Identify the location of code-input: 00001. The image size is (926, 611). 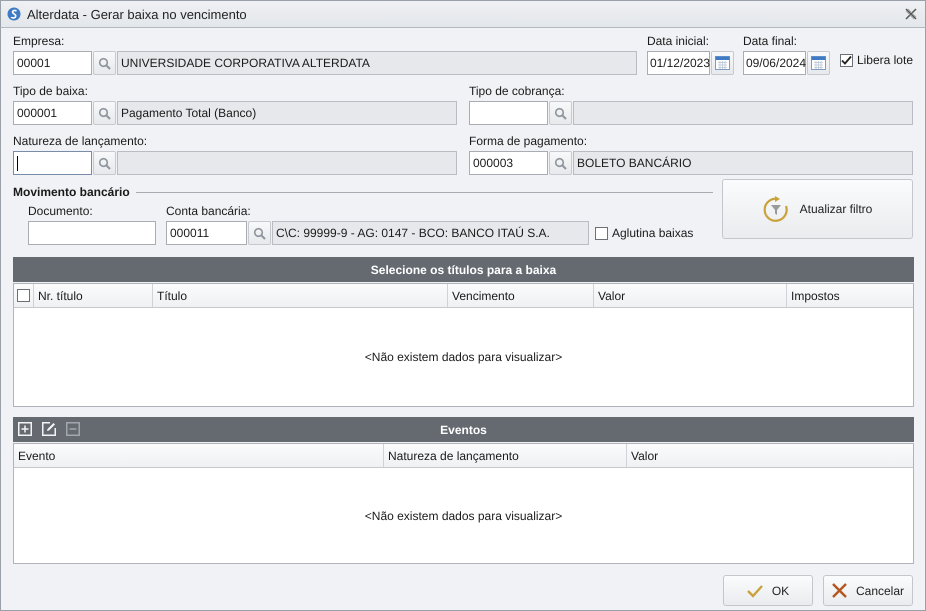
(52, 63).